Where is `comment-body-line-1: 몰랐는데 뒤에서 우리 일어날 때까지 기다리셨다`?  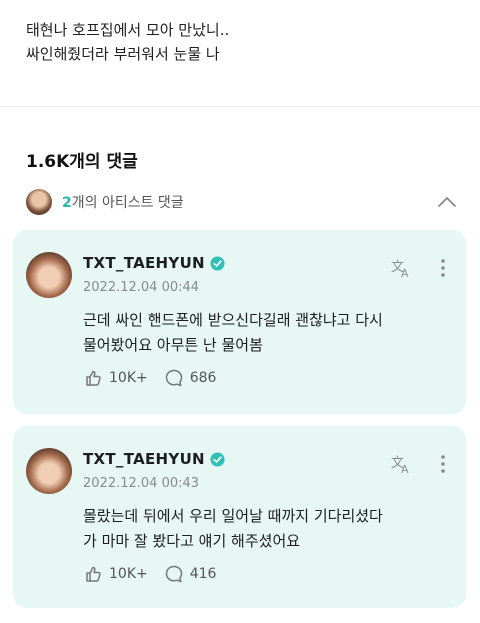
comment-body-line-1: 몰랐는데 뒤에서 우리 일어날 때까지 기다리셨다 is located at coordinates (233, 516).